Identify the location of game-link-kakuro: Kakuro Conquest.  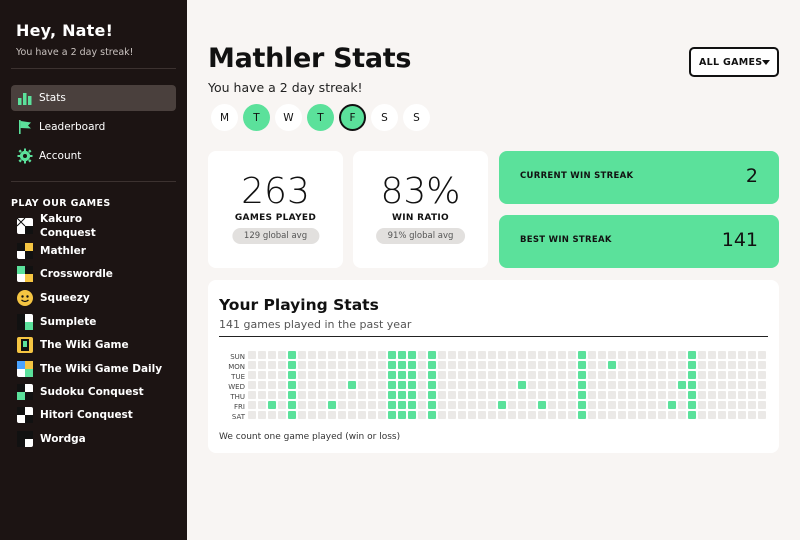
(58, 226).